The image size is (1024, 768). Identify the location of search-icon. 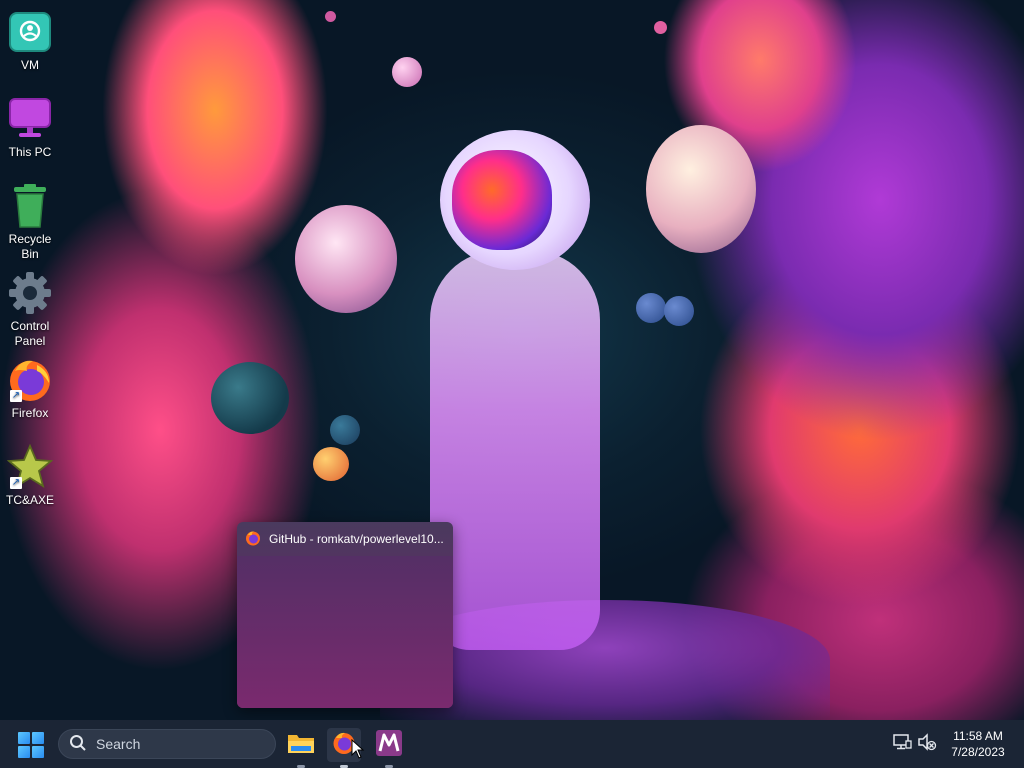
(78, 744).